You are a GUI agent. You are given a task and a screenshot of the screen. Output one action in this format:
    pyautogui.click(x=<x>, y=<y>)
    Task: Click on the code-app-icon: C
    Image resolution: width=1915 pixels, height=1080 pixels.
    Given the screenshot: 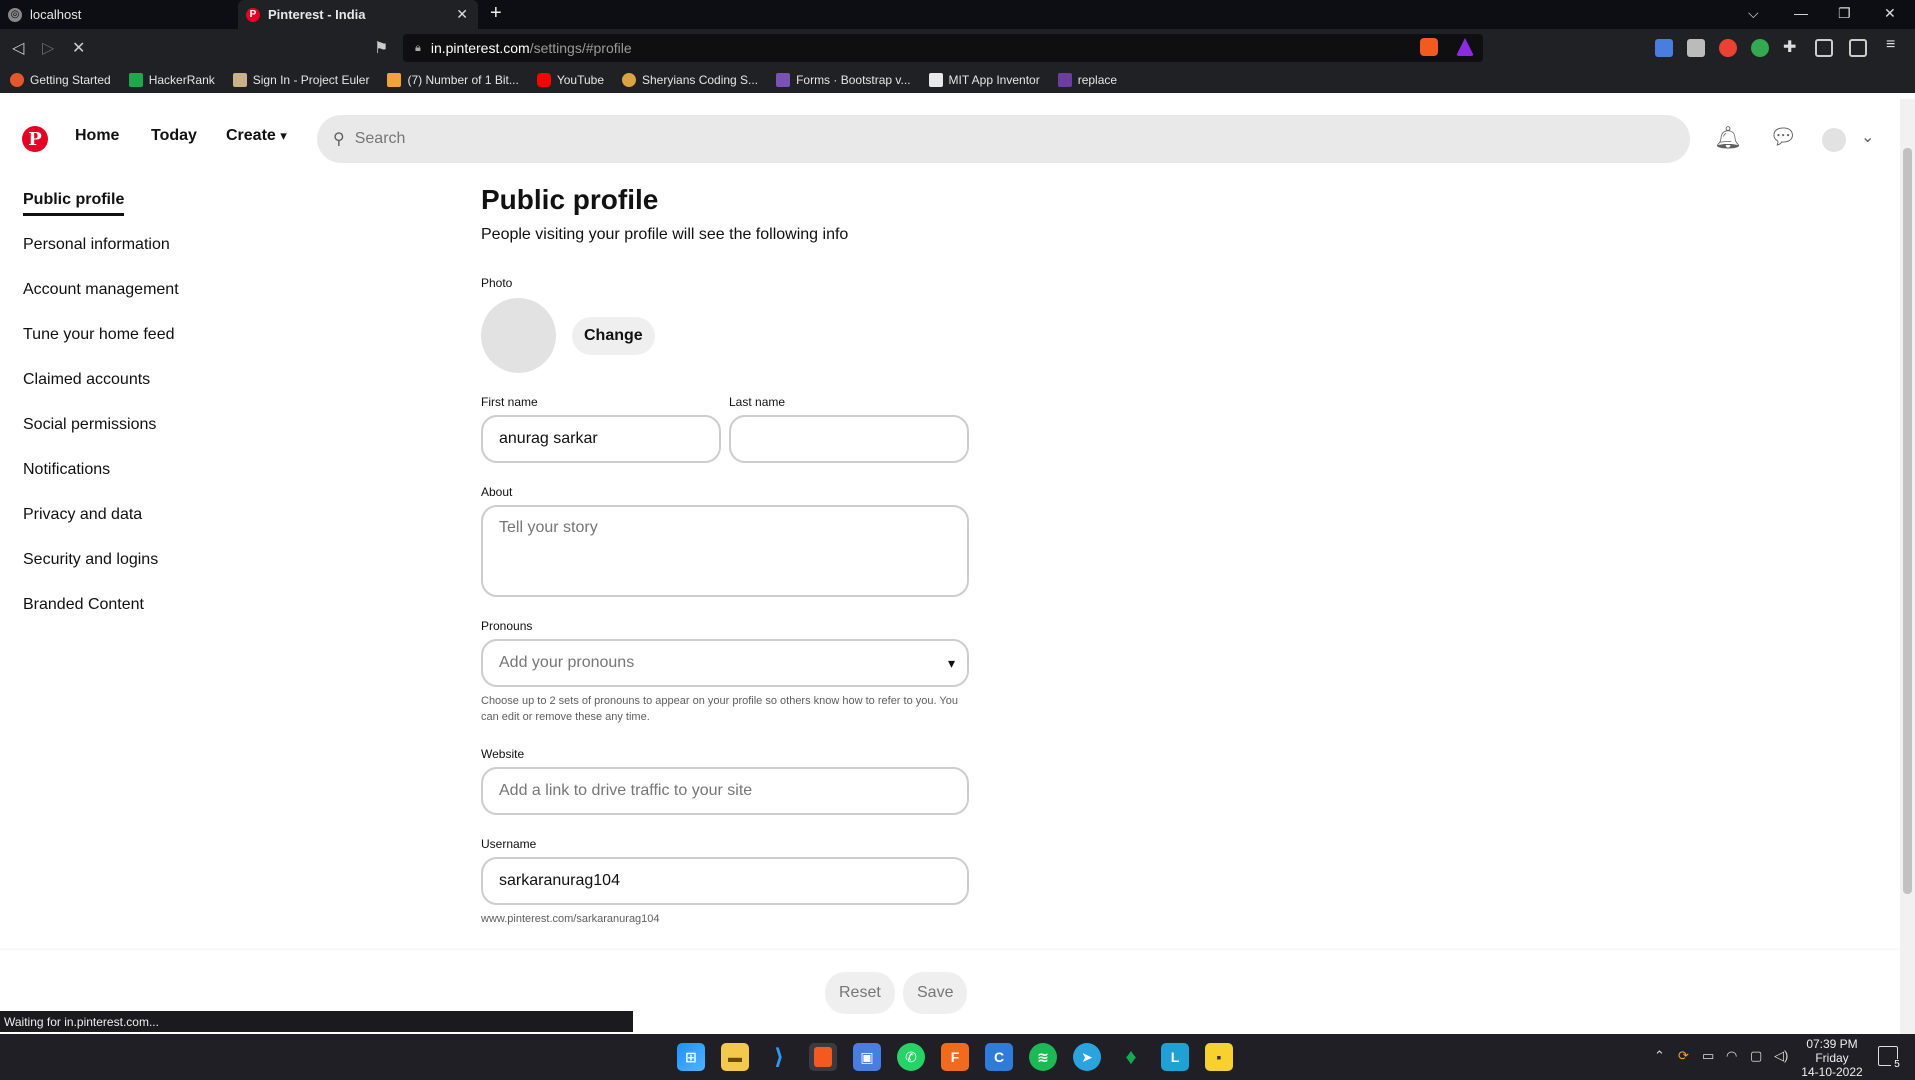 What is the action you would take?
    pyautogui.click(x=999, y=1057)
    